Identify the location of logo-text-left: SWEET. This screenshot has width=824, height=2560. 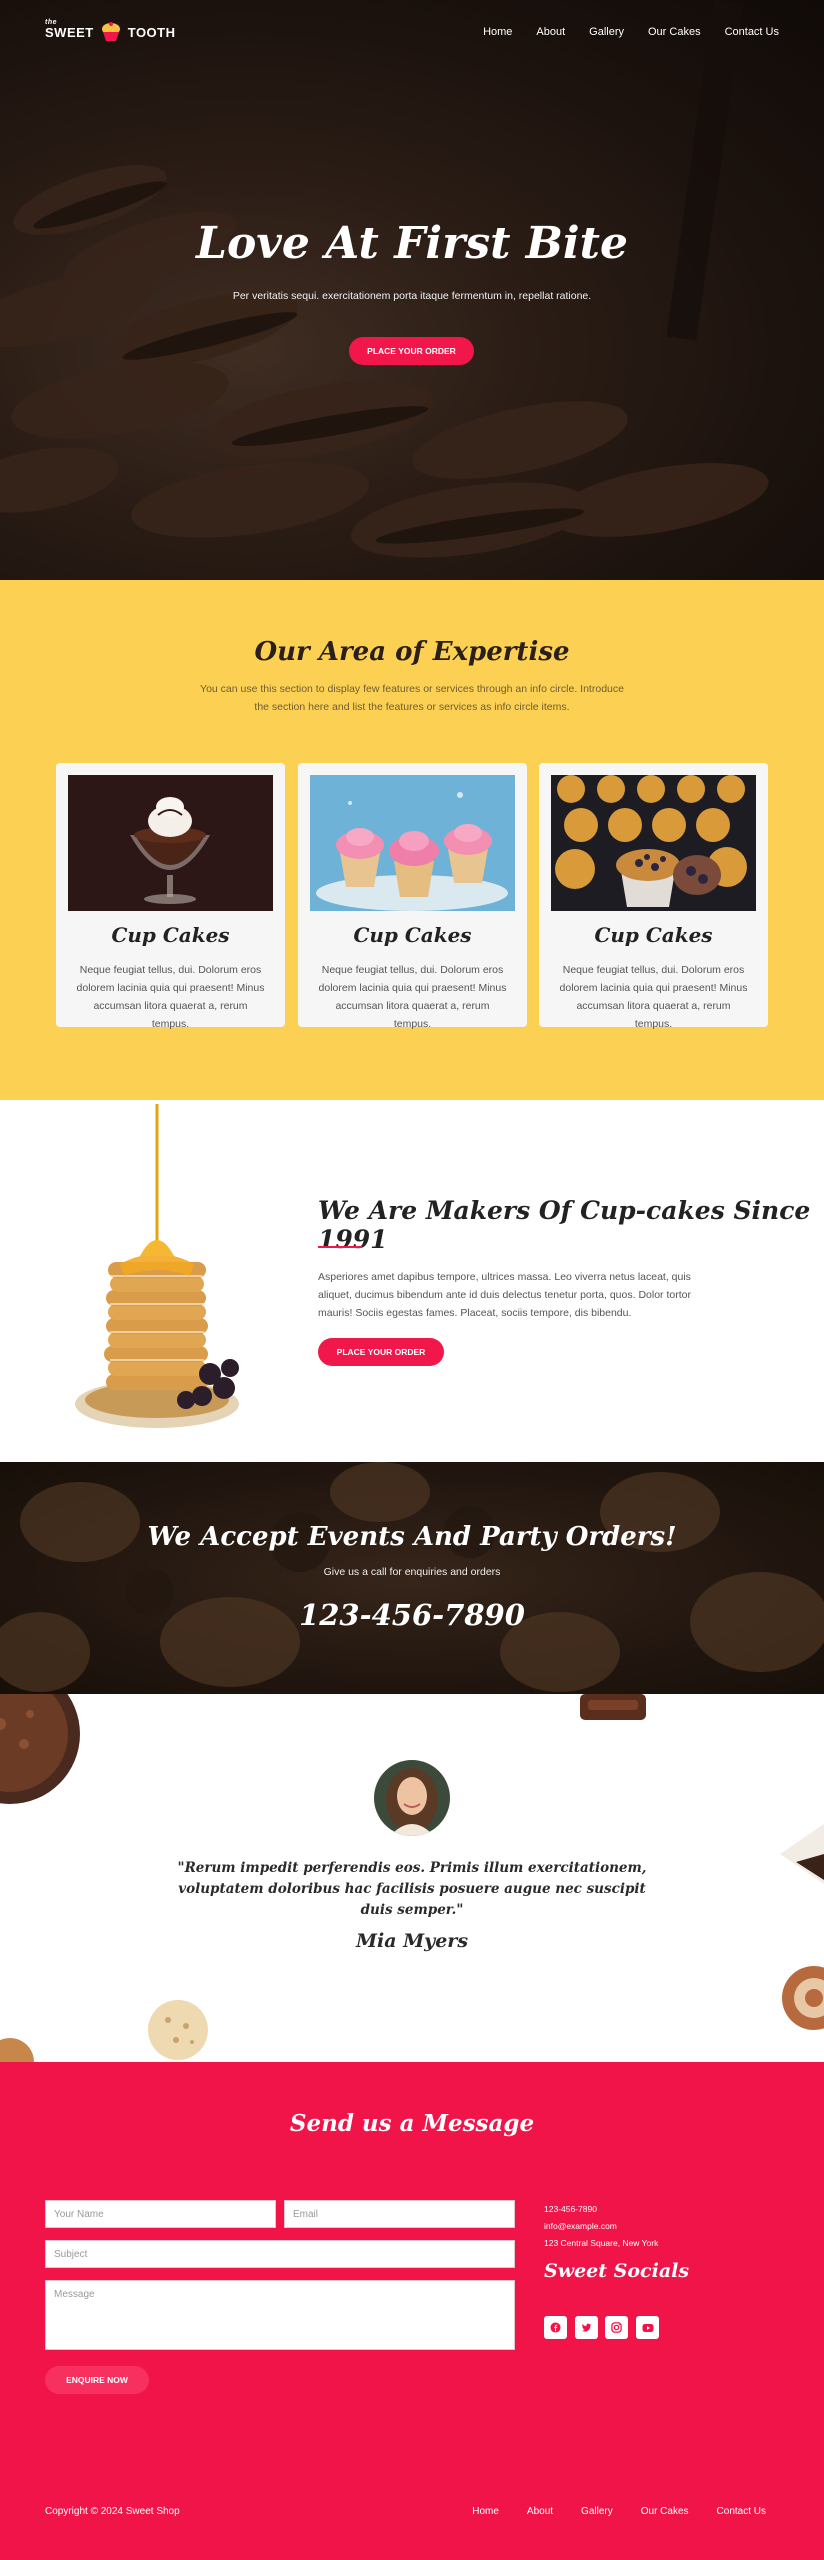
(69, 32).